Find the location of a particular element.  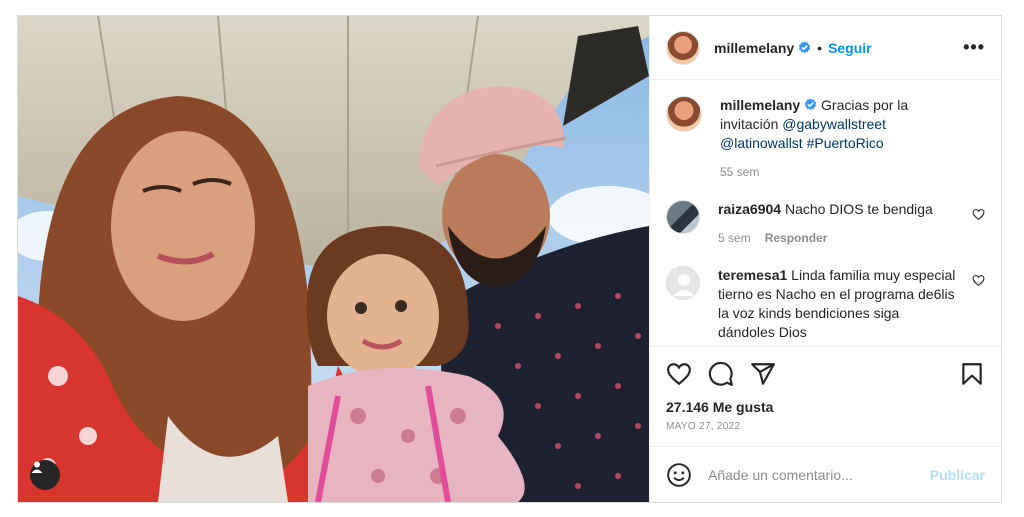

more-options-button: ••• is located at coordinates (974, 47).